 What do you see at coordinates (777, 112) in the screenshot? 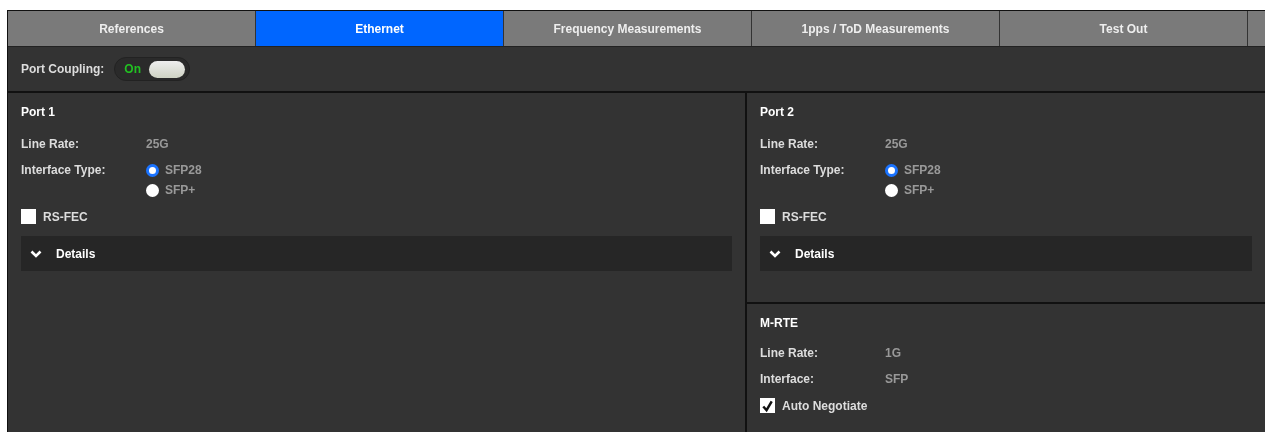
I see `section-title: Port 2` at bounding box center [777, 112].